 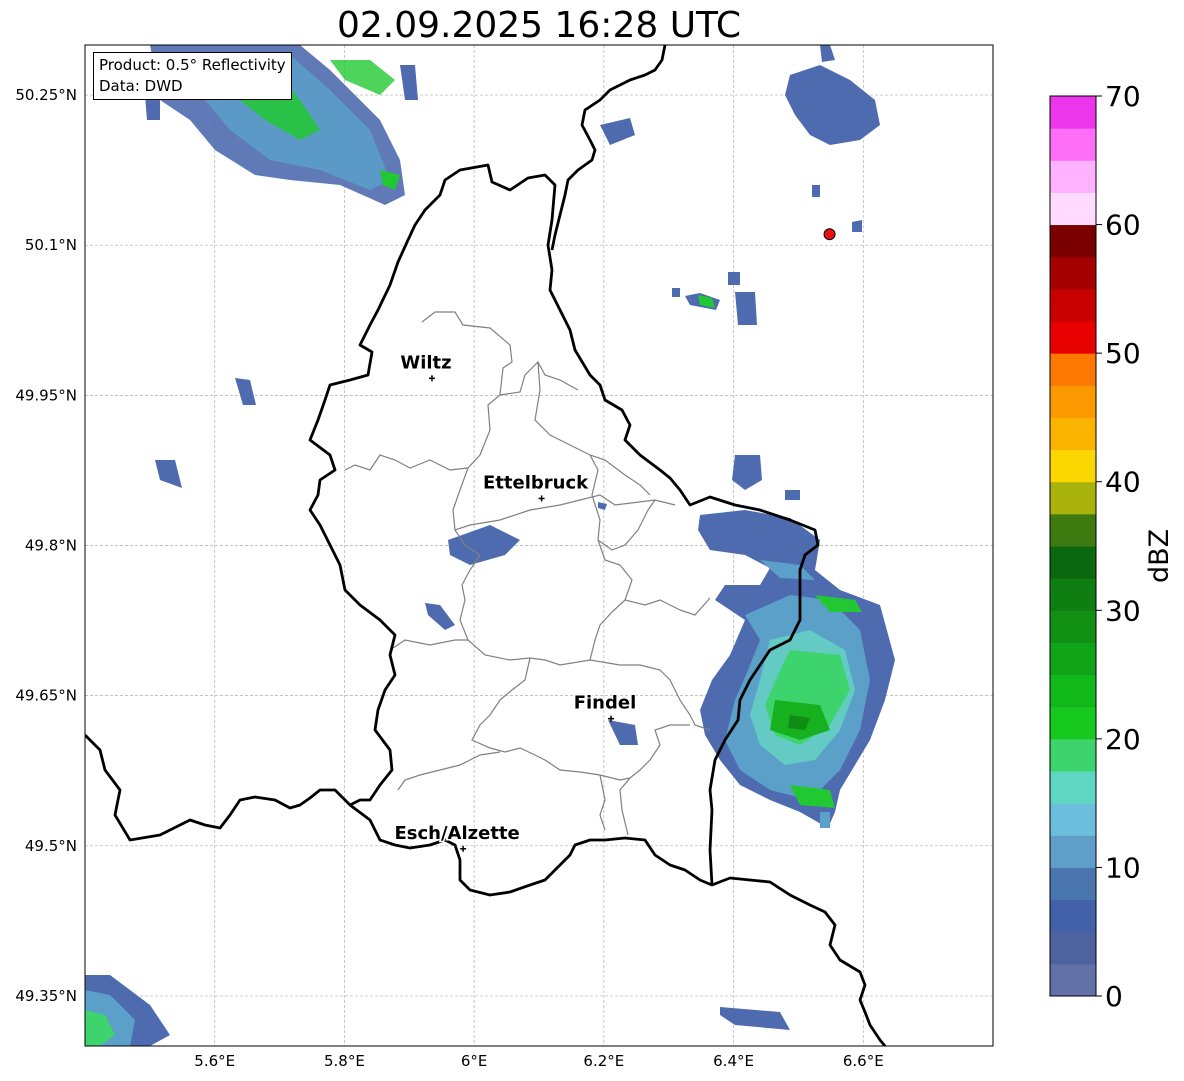 I want to click on colorbar-label: dBZ, so click(x=1159, y=555).